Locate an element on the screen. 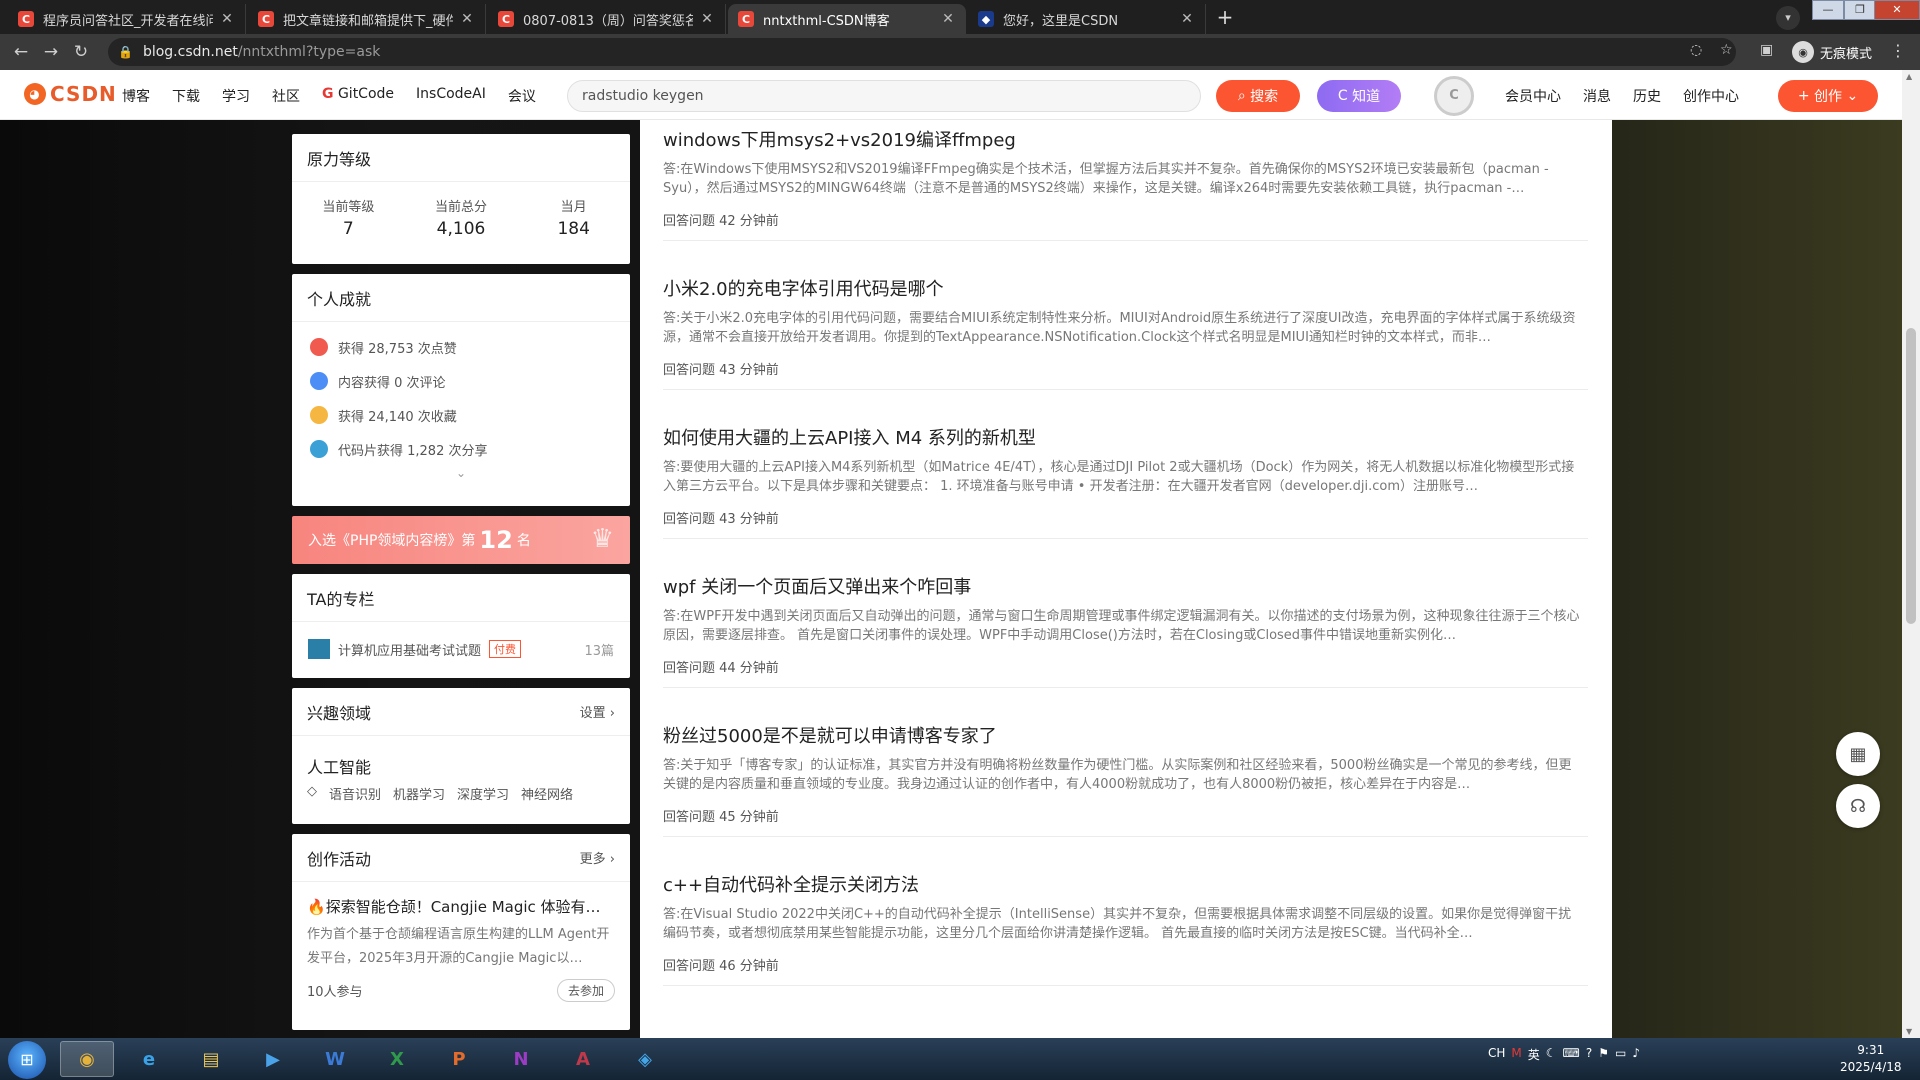 Image resolution: width=1920 pixels, height=1080 pixels. language-indicator: CH is located at coordinates (1496, 1054).